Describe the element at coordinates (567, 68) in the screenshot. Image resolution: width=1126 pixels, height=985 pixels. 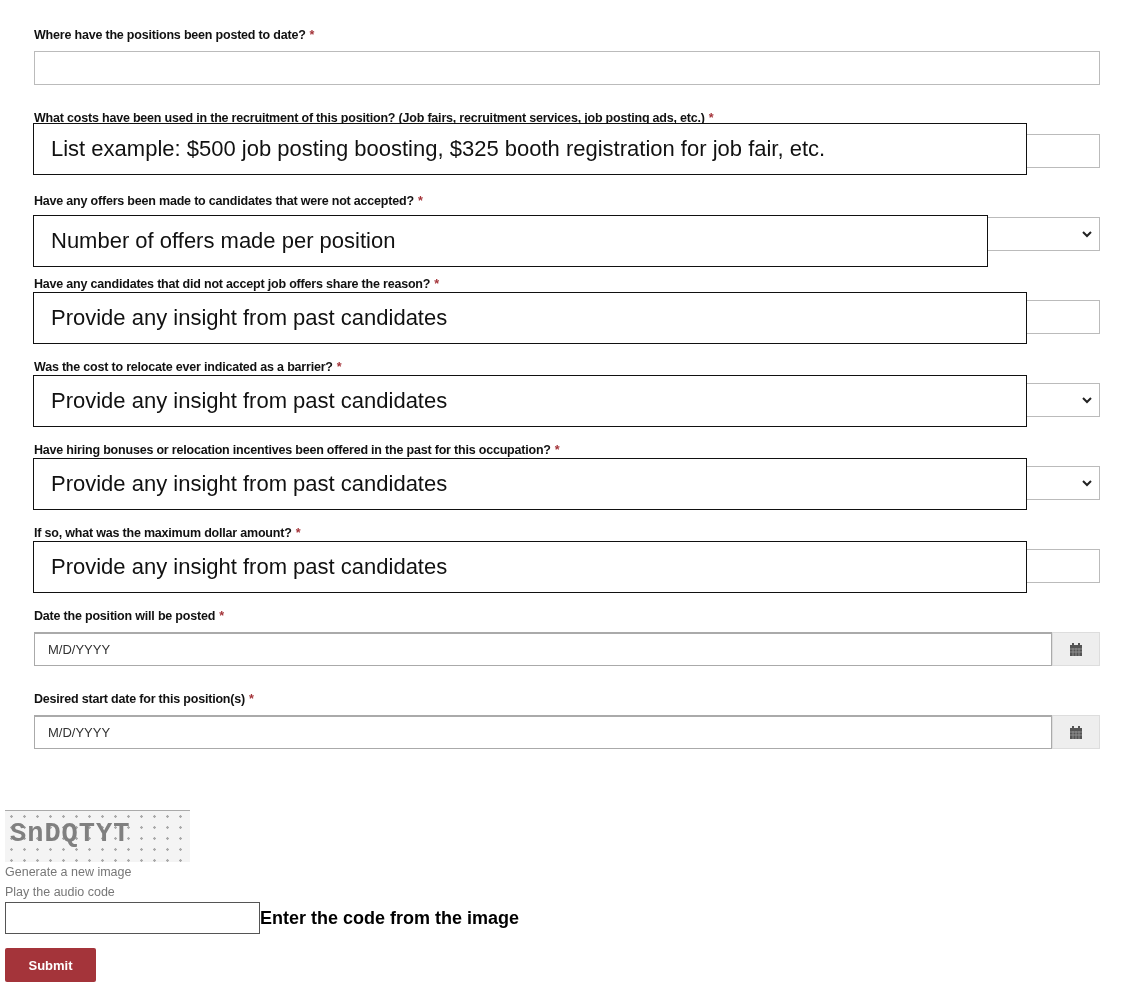
I see `text-field` at that location.